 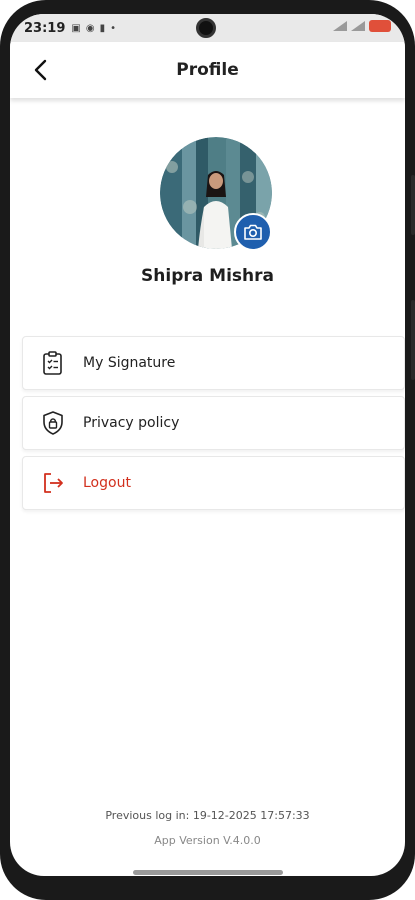 What do you see at coordinates (42, 70) in the screenshot?
I see `back-arrow-icon` at bounding box center [42, 70].